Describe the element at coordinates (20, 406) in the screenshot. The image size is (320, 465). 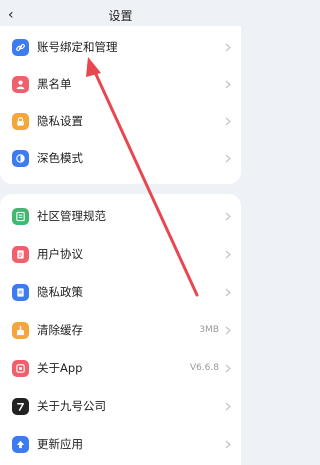
I see `ninebot-logo-icon` at that location.